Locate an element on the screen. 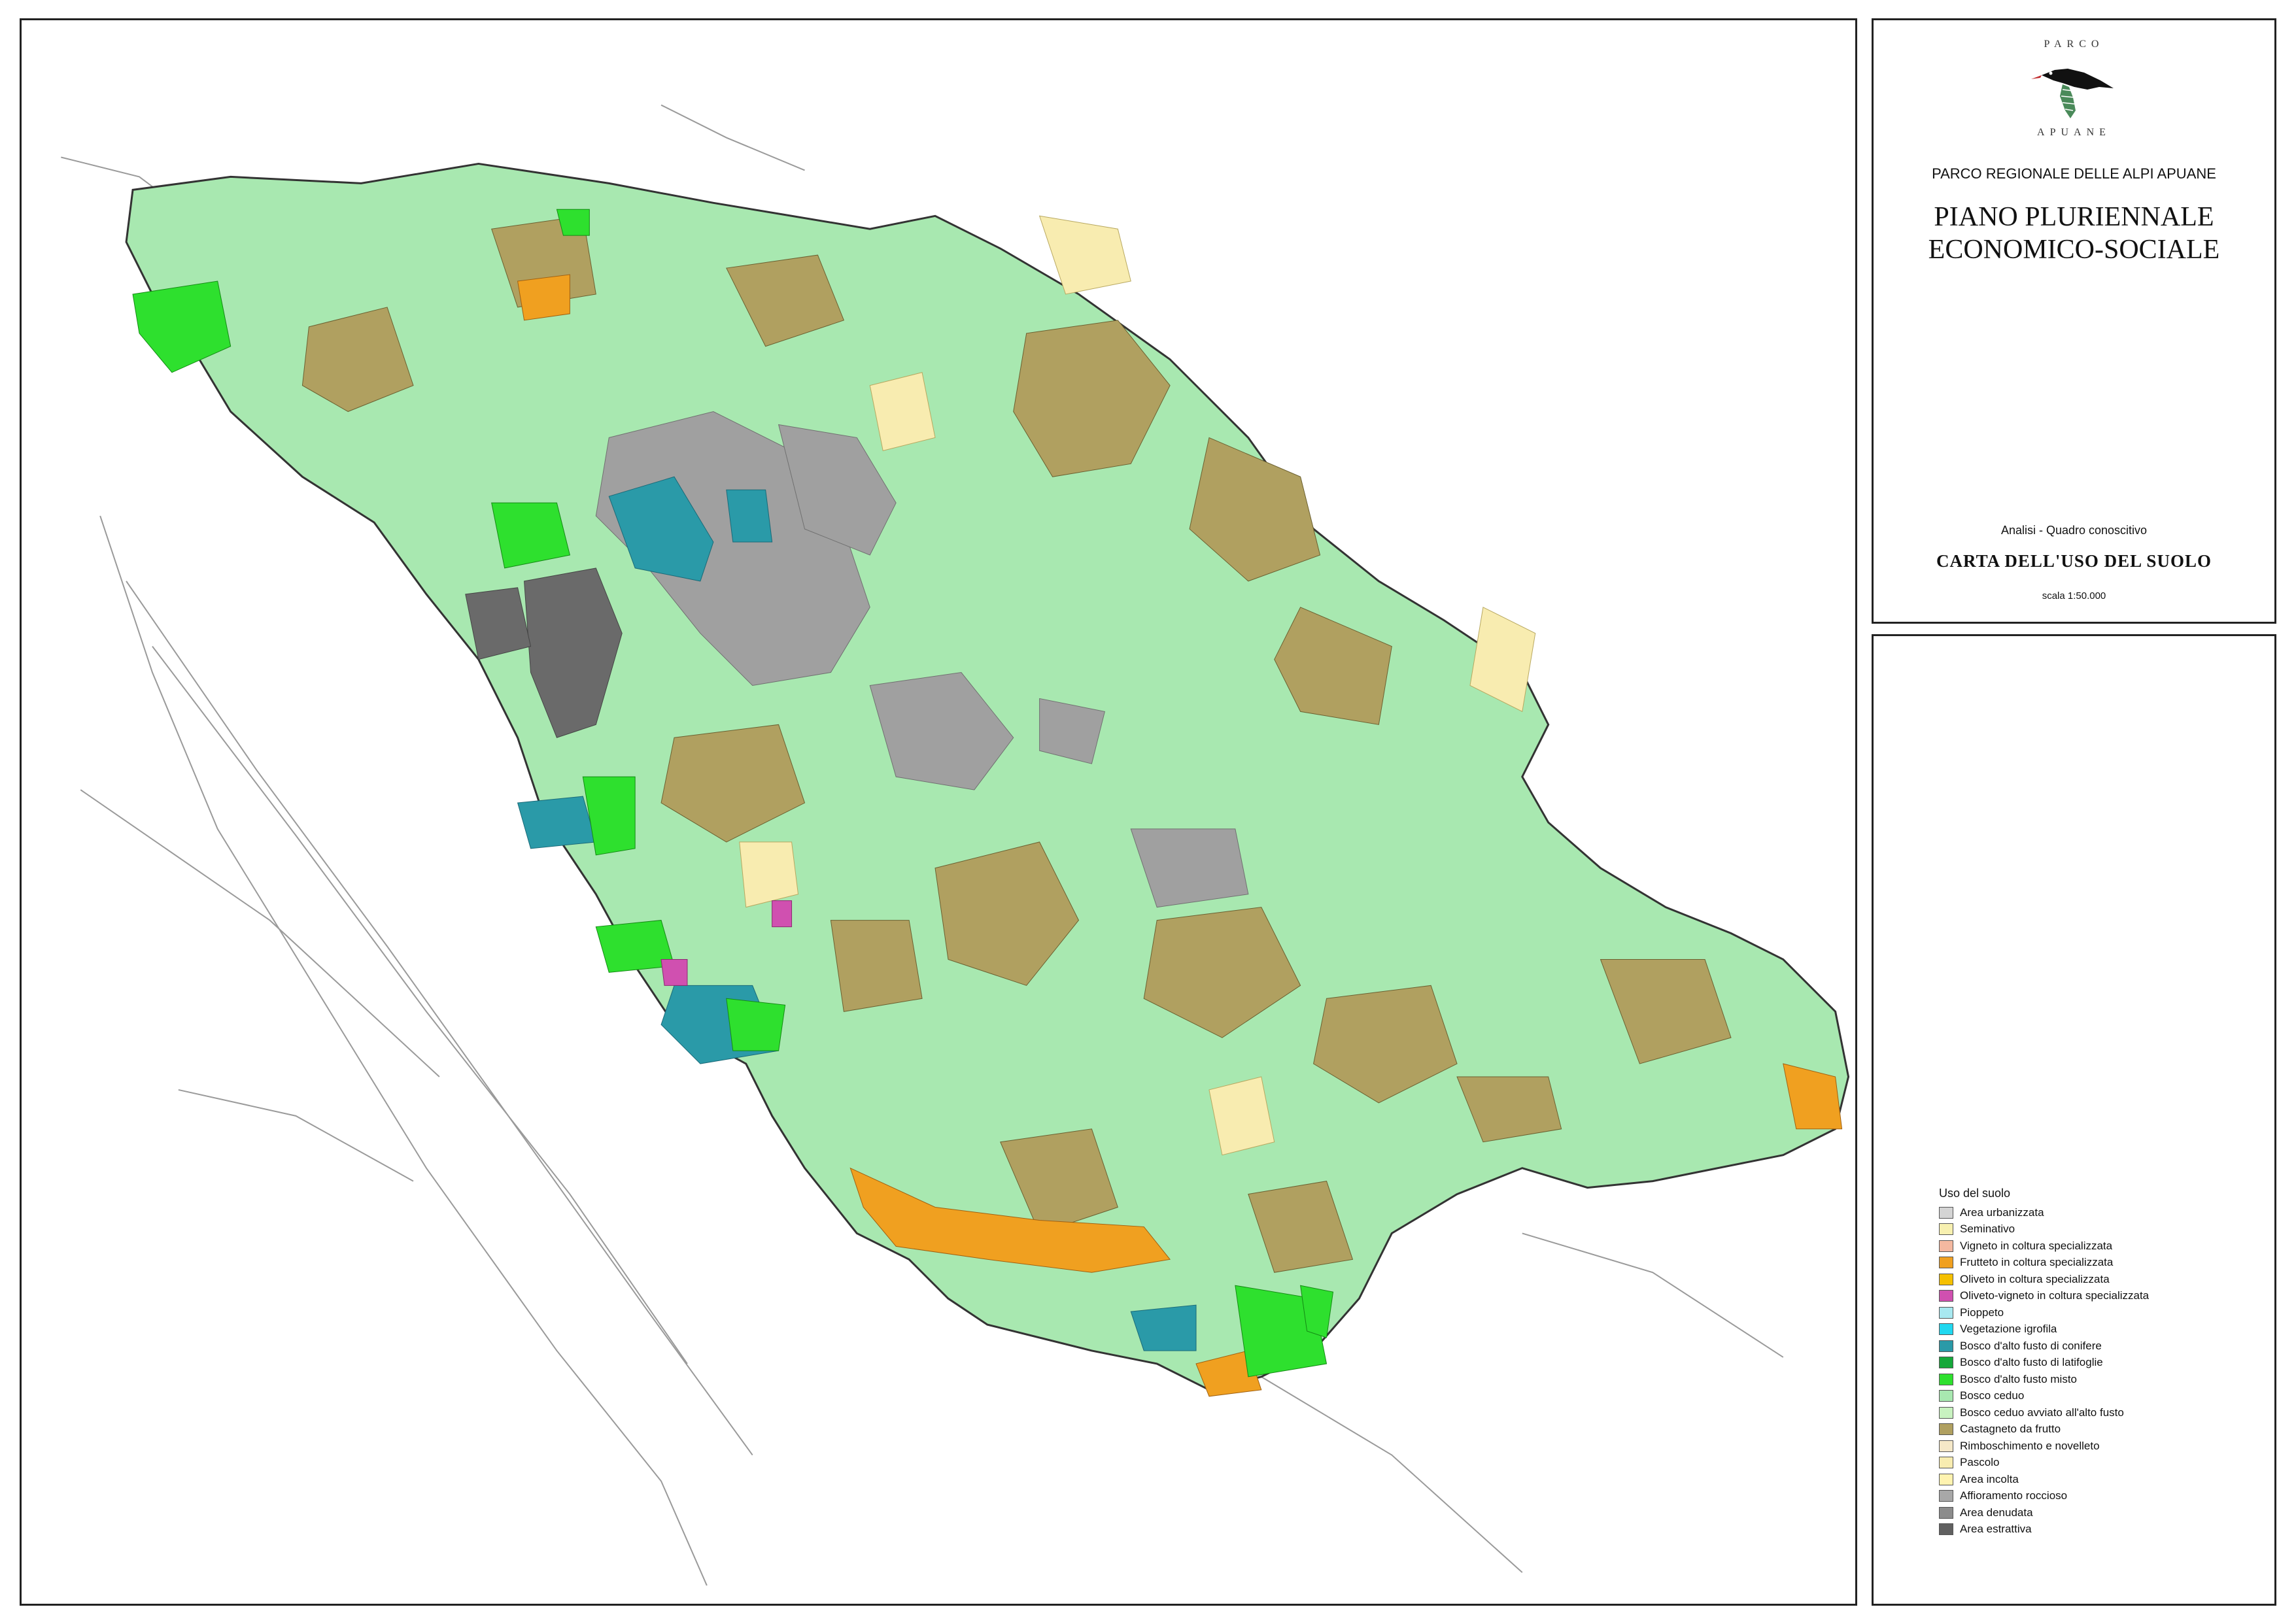 The width and height of the screenshot is (2296, 1624). legend-item: Frutteto in coltura specializzata is located at coordinates (2044, 1263).